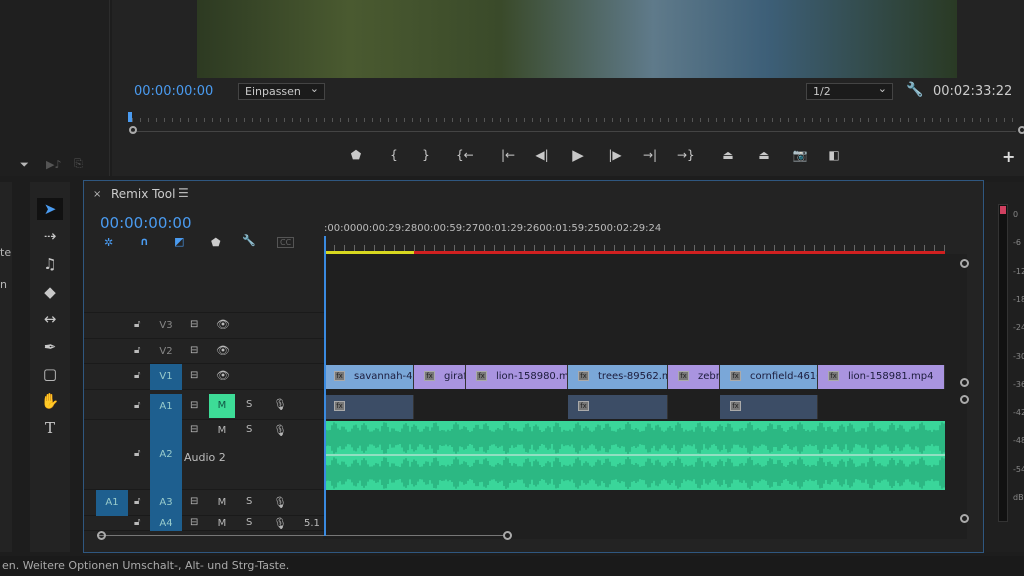  Describe the element at coordinates (50, 264) in the screenshot. I see `remix-tool-icon: ♫` at that location.